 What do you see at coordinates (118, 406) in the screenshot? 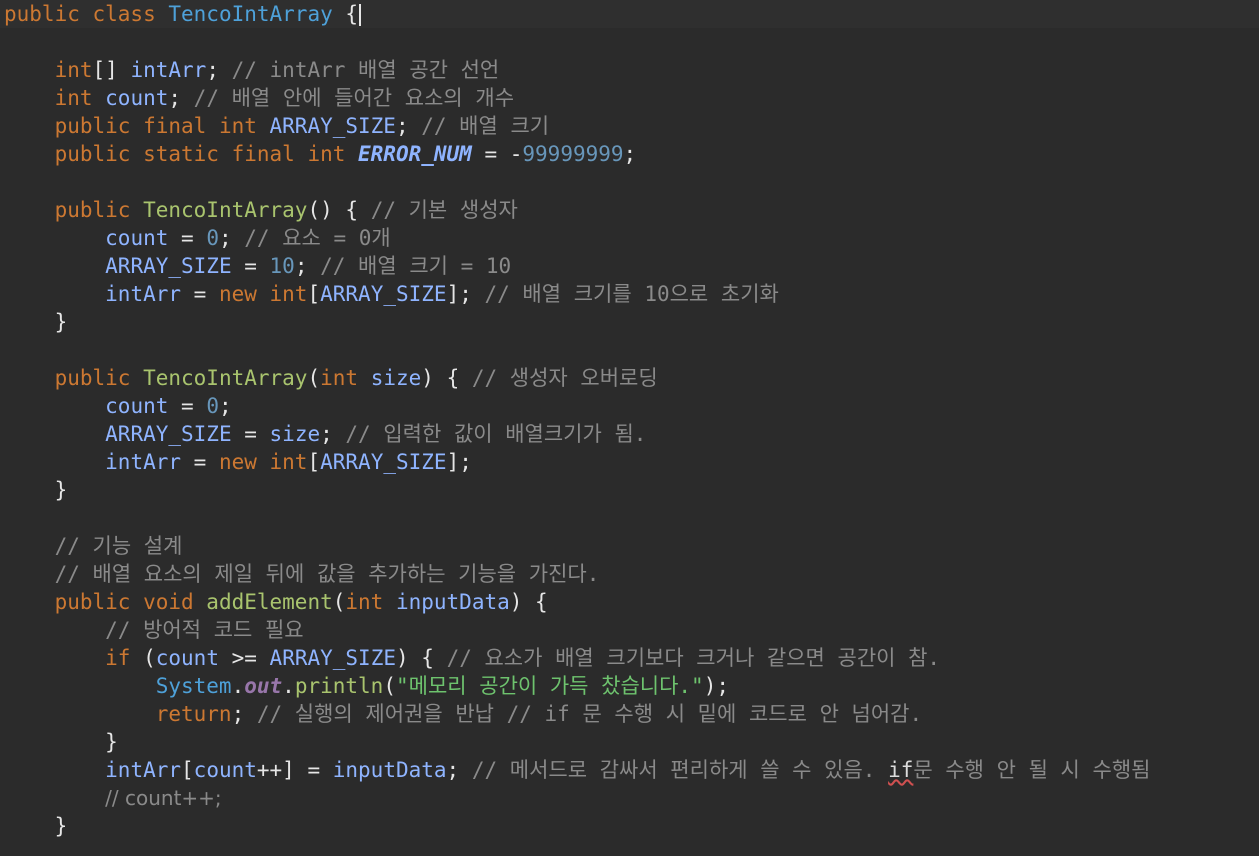
I see `code-line: count = 0;` at bounding box center [118, 406].